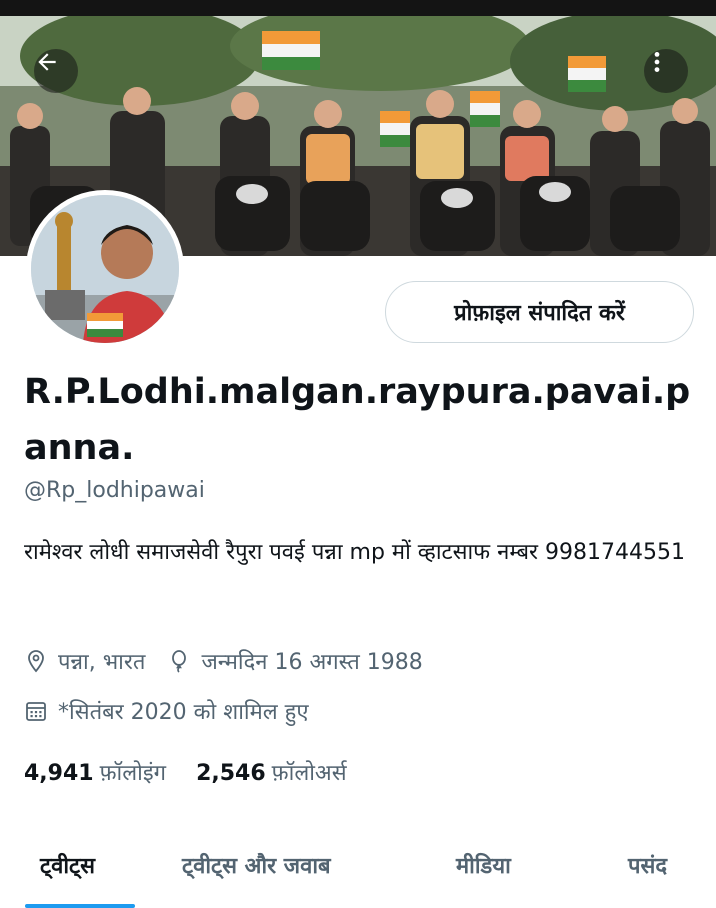  Describe the element at coordinates (483, 865) in the screenshot. I see `tab-media: मीडिया` at that location.